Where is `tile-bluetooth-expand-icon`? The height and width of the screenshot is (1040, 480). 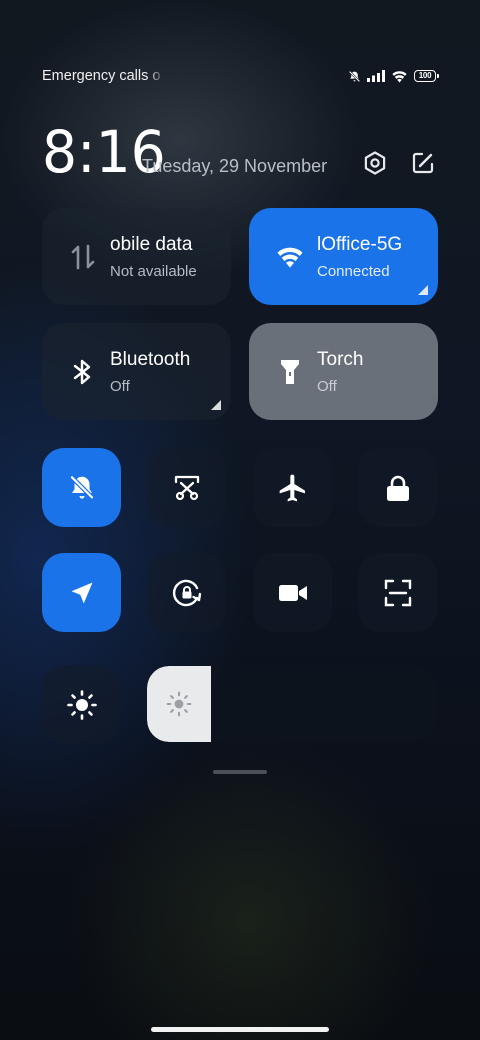
tile-bluetooth-expand-icon is located at coordinates (216, 405).